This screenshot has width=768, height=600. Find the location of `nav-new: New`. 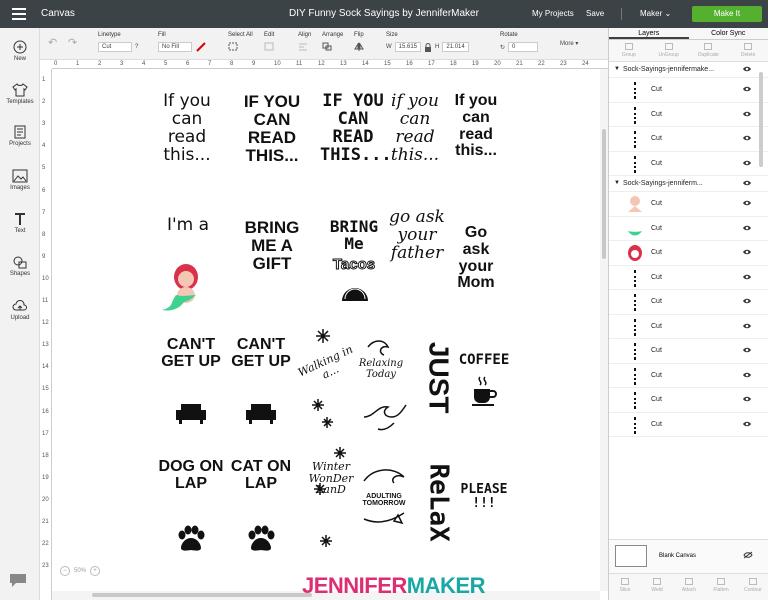

nav-new: New is located at coordinates (20, 51).